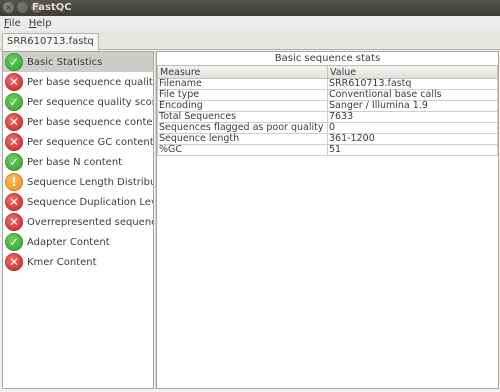 This screenshot has height=392, width=500. Describe the element at coordinates (412, 128) in the screenshot. I see `value-cell: 0` at that location.